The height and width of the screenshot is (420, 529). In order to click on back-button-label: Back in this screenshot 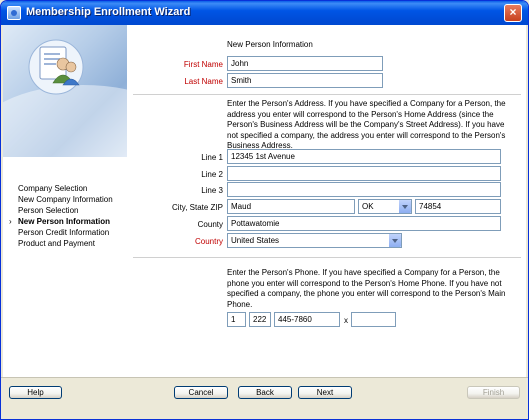, I will do `click(265, 392)`.